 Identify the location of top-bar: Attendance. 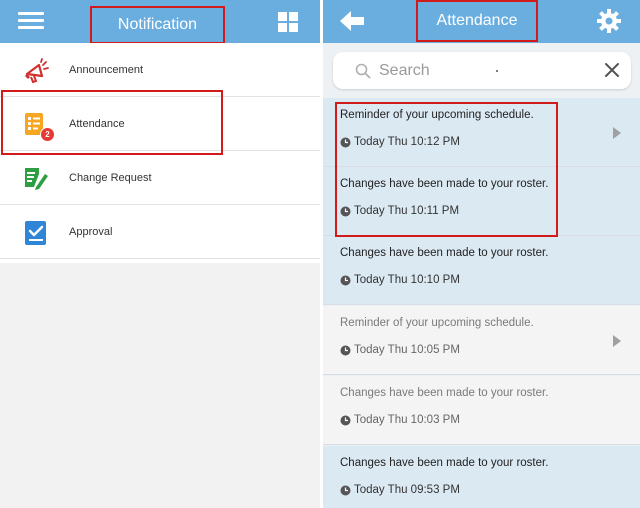
(481, 21).